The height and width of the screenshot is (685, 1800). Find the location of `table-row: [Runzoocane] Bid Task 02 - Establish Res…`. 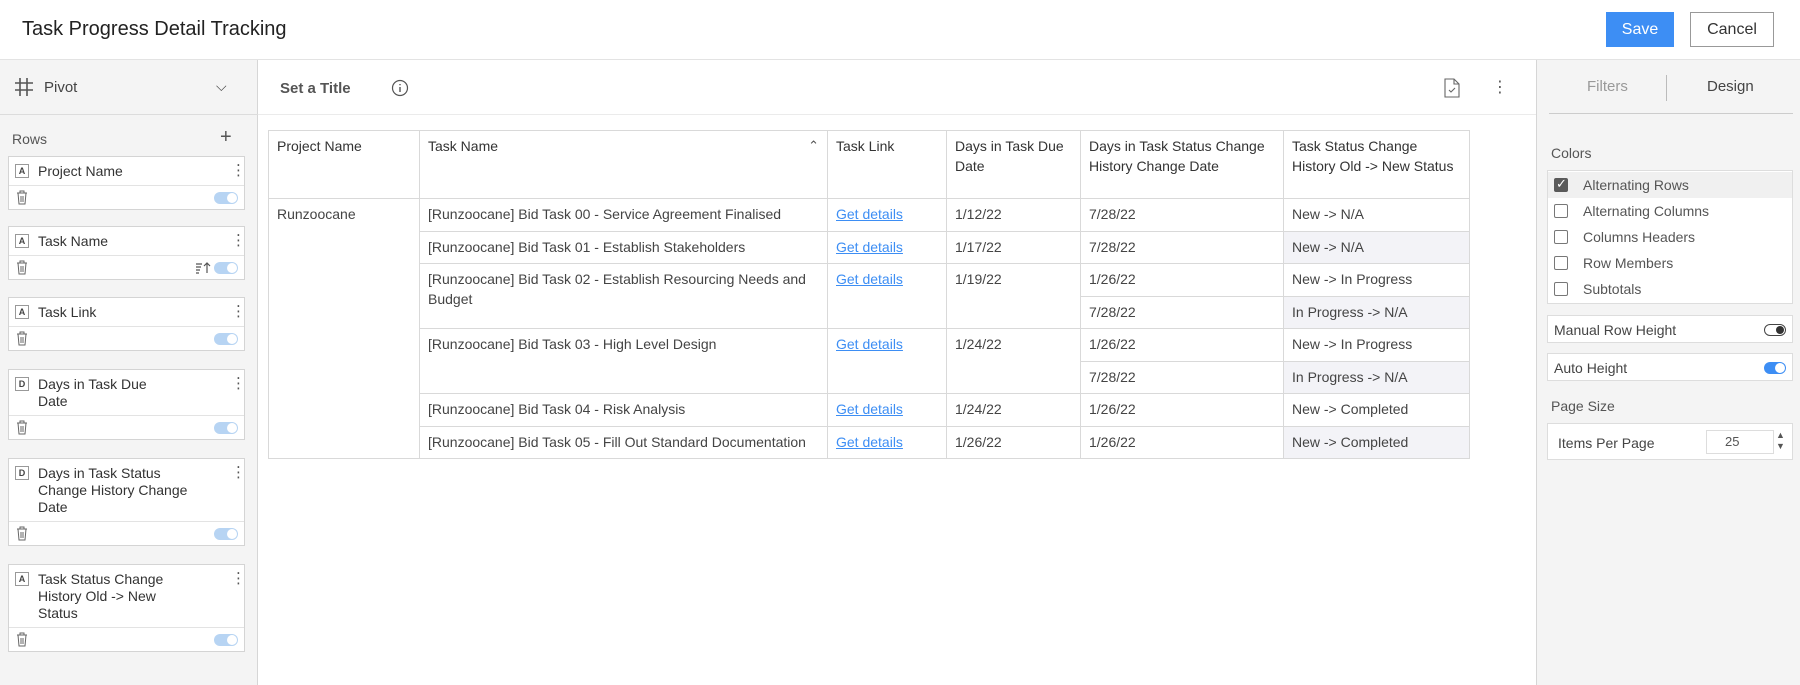

table-row: [Runzoocane] Bid Task 02 - Establish Res… is located at coordinates (869, 296).